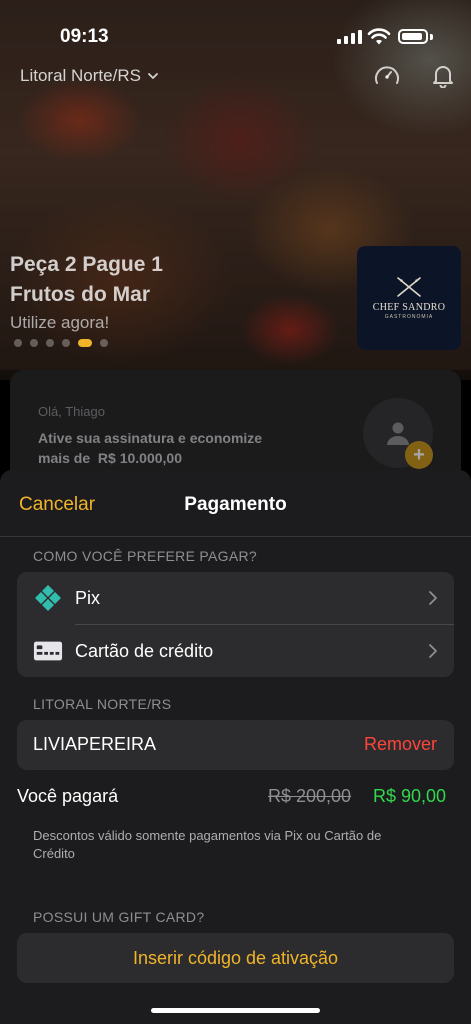 The width and height of the screenshot is (471, 1024). I want to click on cancel-button: Cancelar, so click(57, 505).